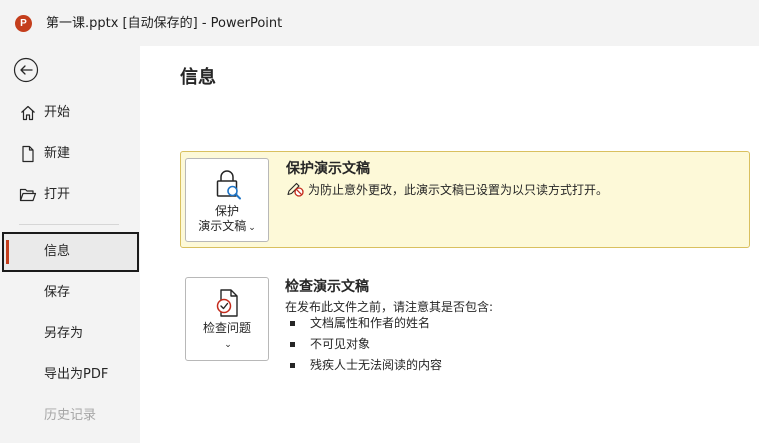 This screenshot has height=443, width=759. I want to click on back-button, so click(26, 70).